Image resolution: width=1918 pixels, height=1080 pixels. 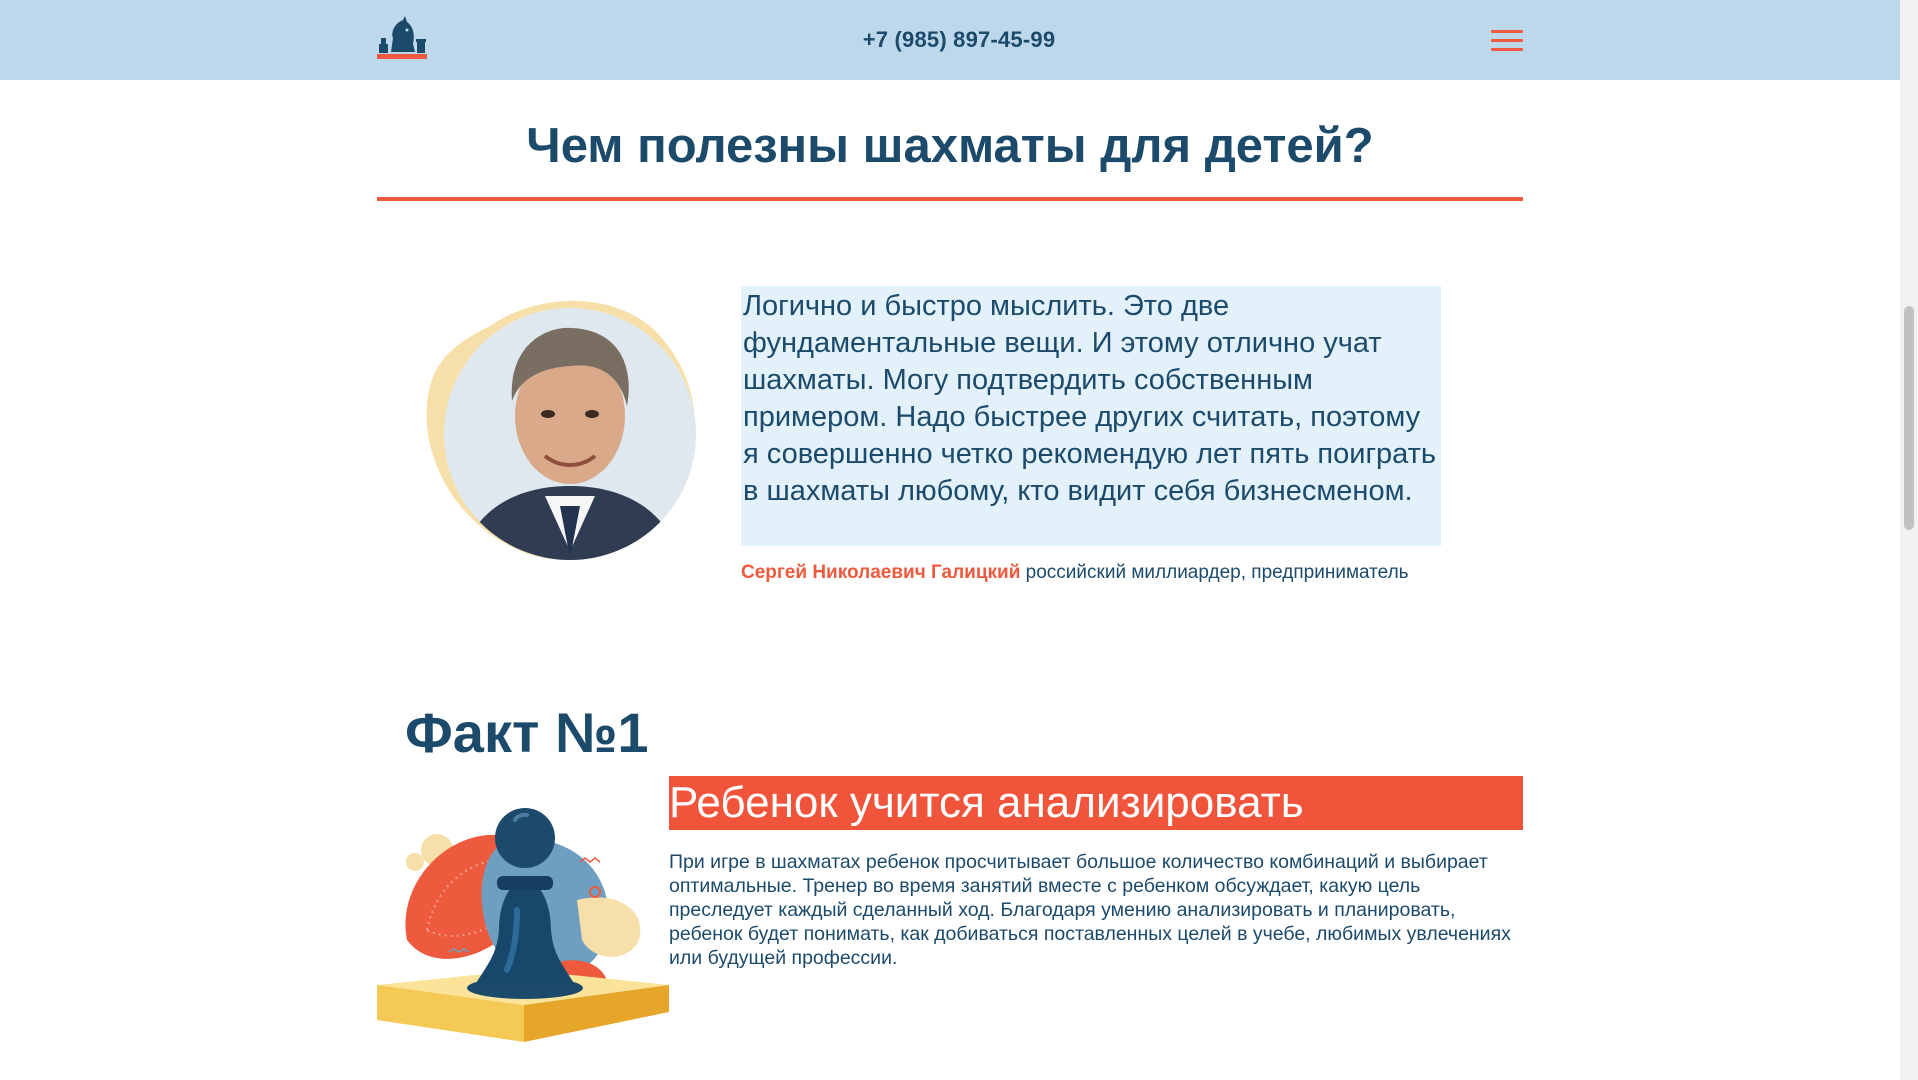 I want to click on fact-title: Факт №1, so click(x=527, y=732).